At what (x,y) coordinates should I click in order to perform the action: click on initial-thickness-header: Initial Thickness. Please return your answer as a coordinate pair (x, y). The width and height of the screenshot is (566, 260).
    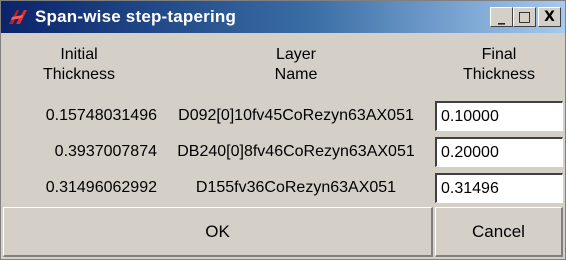
    Looking at the image, I should click on (79, 65).